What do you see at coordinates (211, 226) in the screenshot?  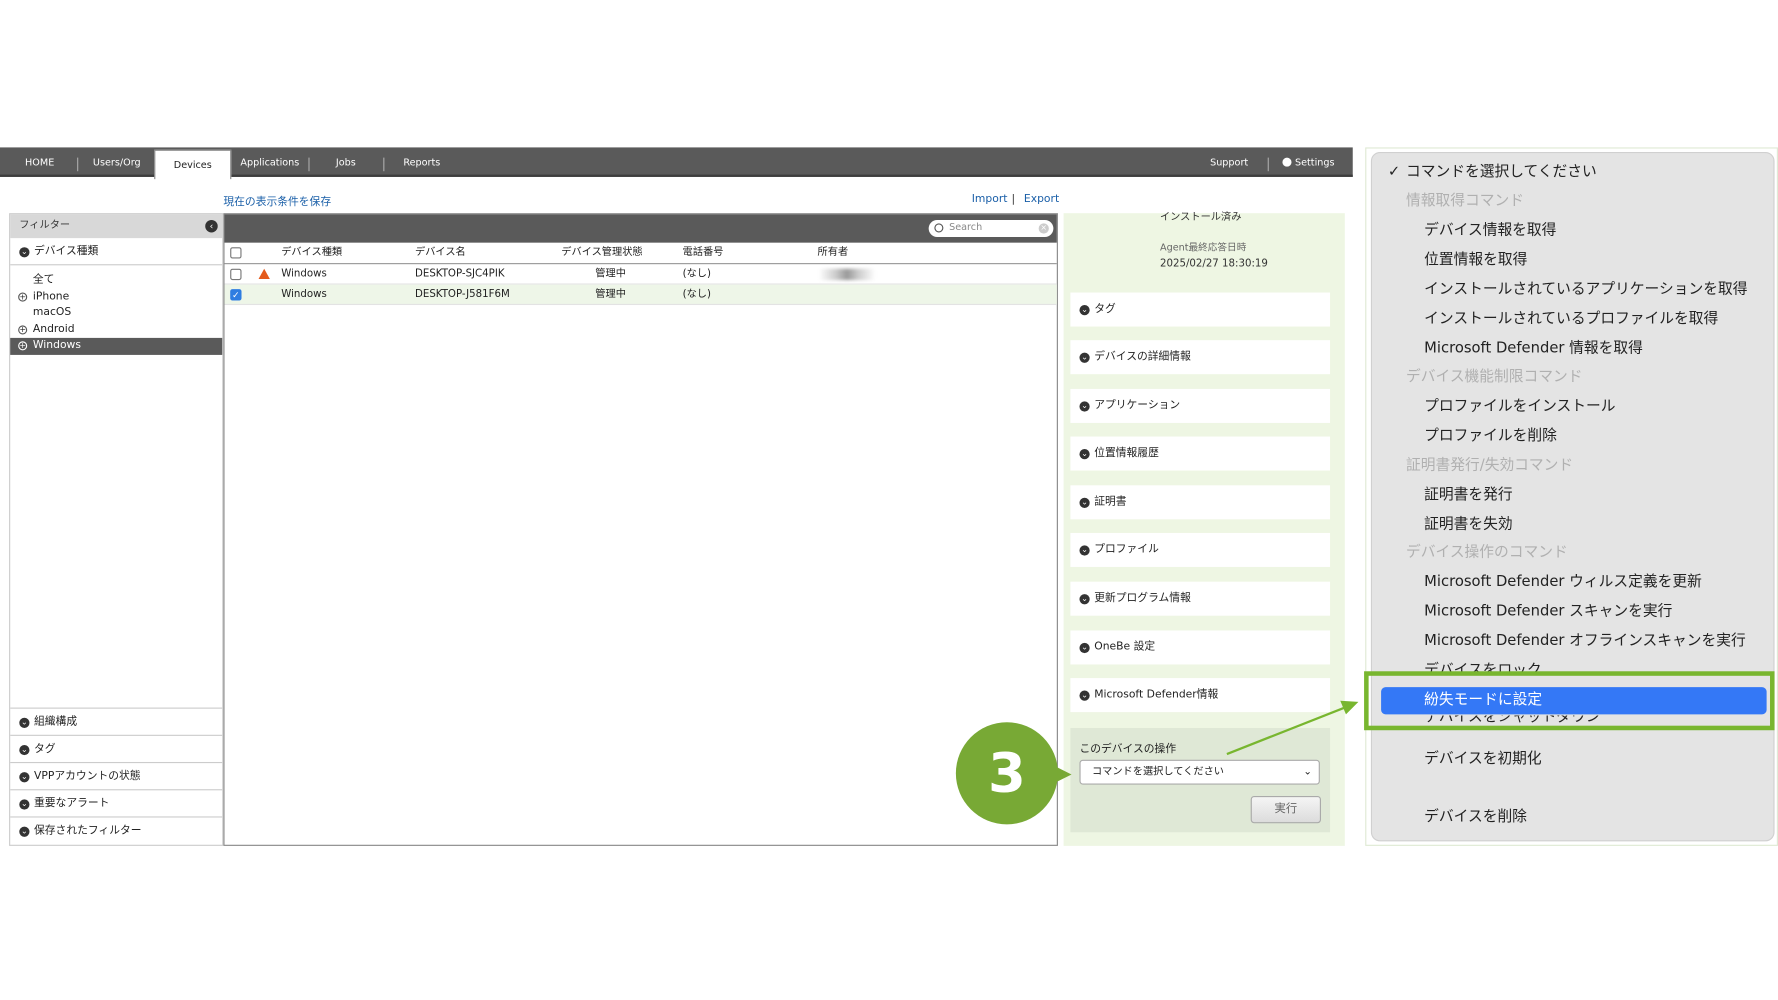 I see `collapse-left-icon: ‹` at bounding box center [211, 226].